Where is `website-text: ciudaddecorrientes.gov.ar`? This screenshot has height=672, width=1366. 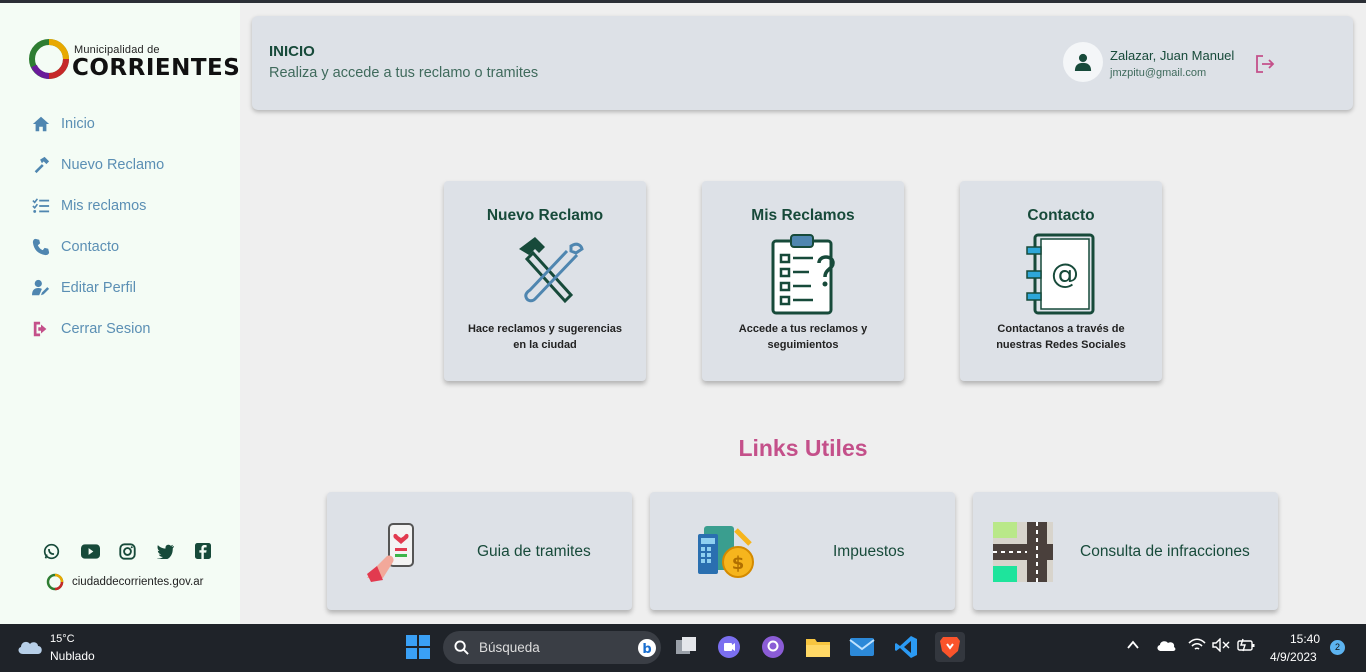
website-text: ciudaddecorrientes.gov.ar is located at coordinates (138, 582).